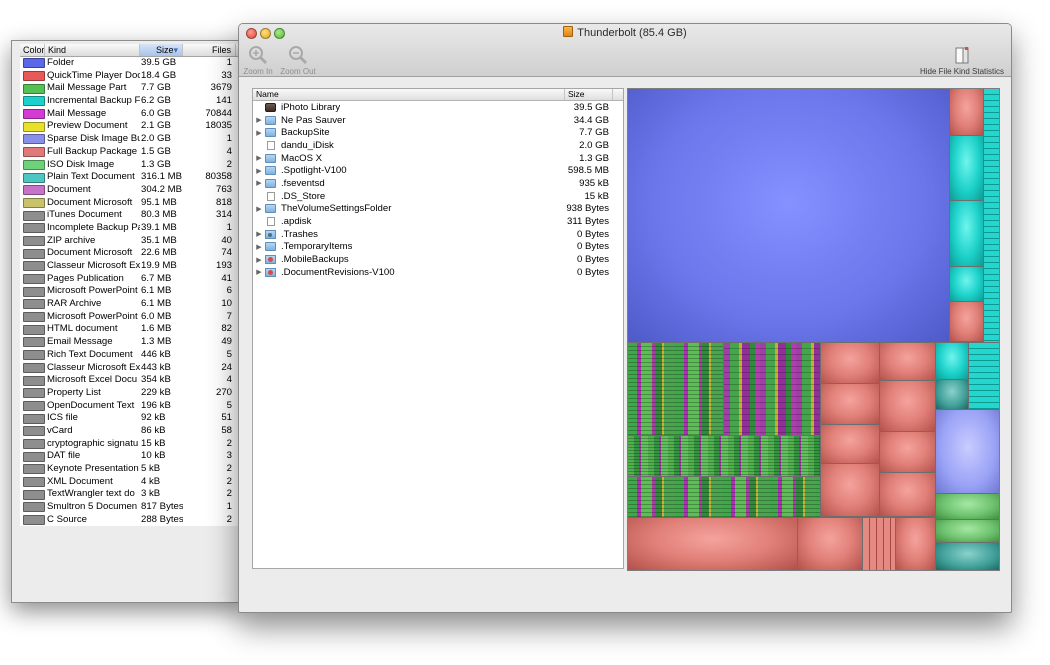 The width and height of the screenshot is (1050, 665). I want to click on file-row: ▶ BackupSite 7.7 GB, so click(438, 132).